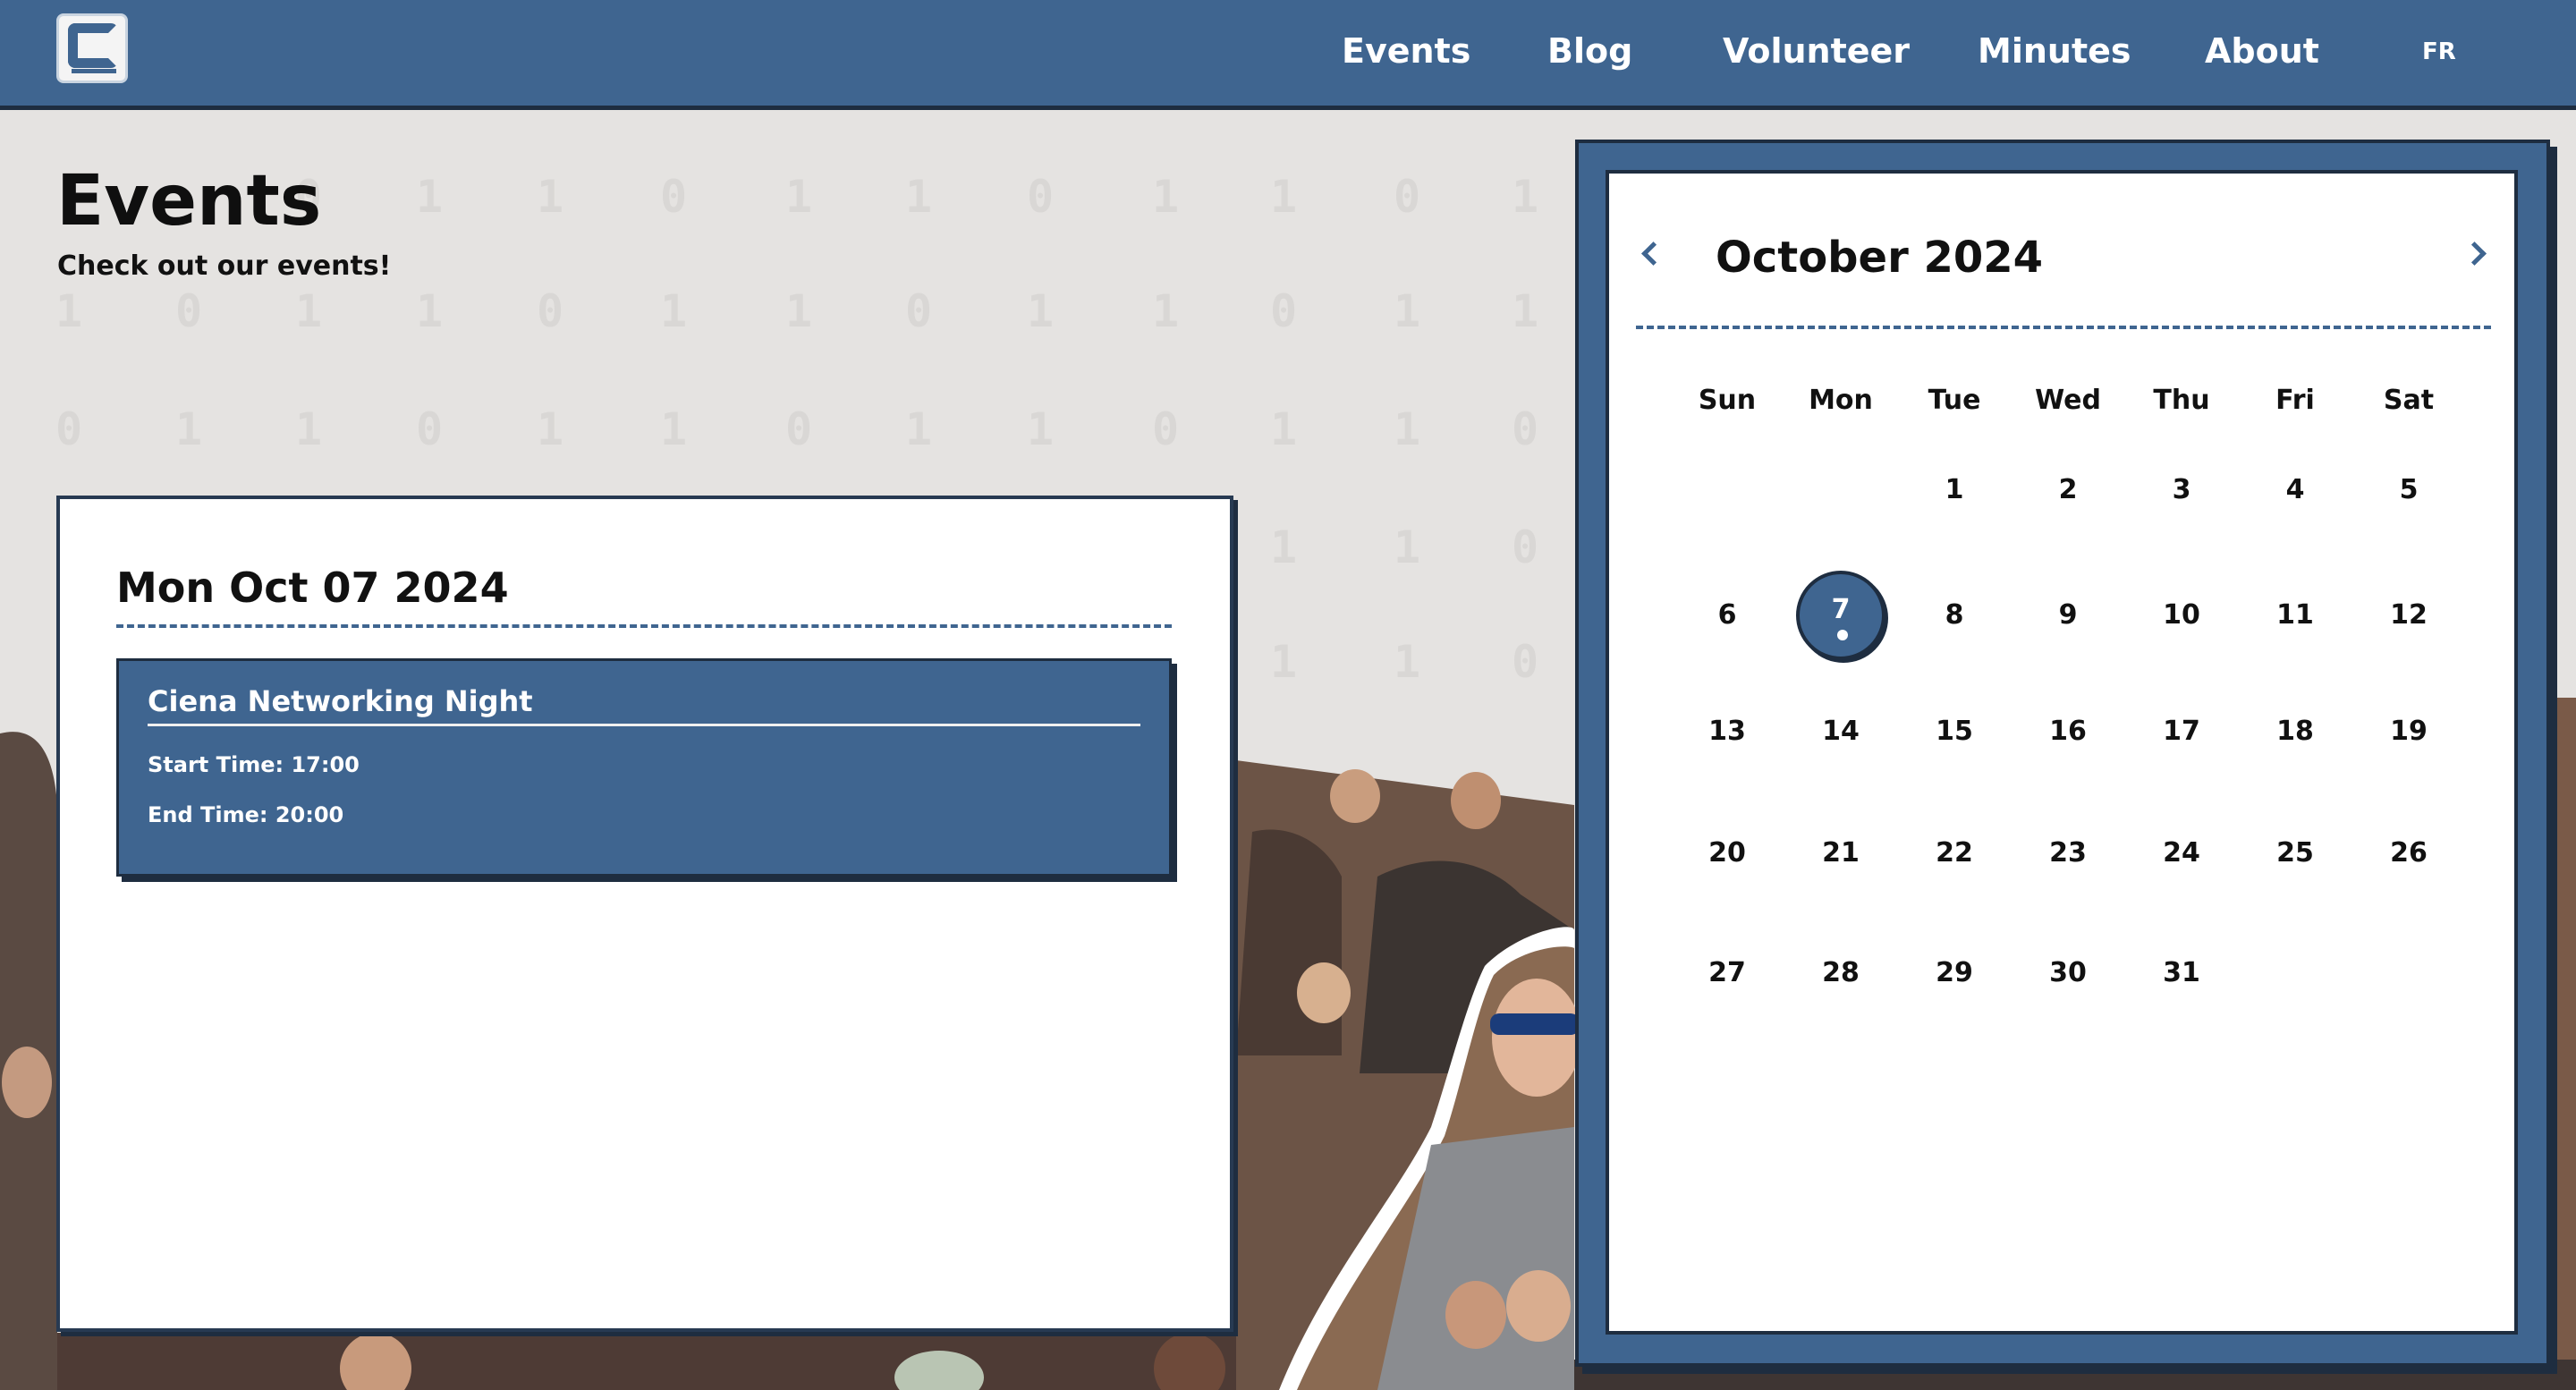 The height and width of the screenshot is (1390, 2576). Describe the element at coordinates (2068, 400) in the screenshot. I see `weekday-wed: Wed` at that location.